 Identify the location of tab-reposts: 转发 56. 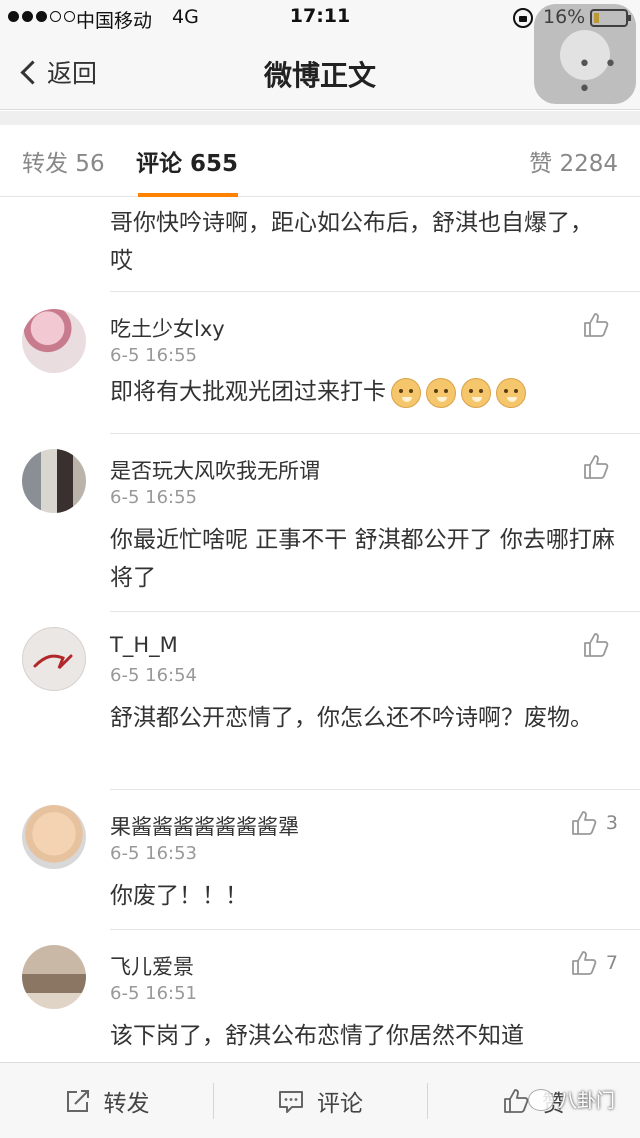
(63, 161).